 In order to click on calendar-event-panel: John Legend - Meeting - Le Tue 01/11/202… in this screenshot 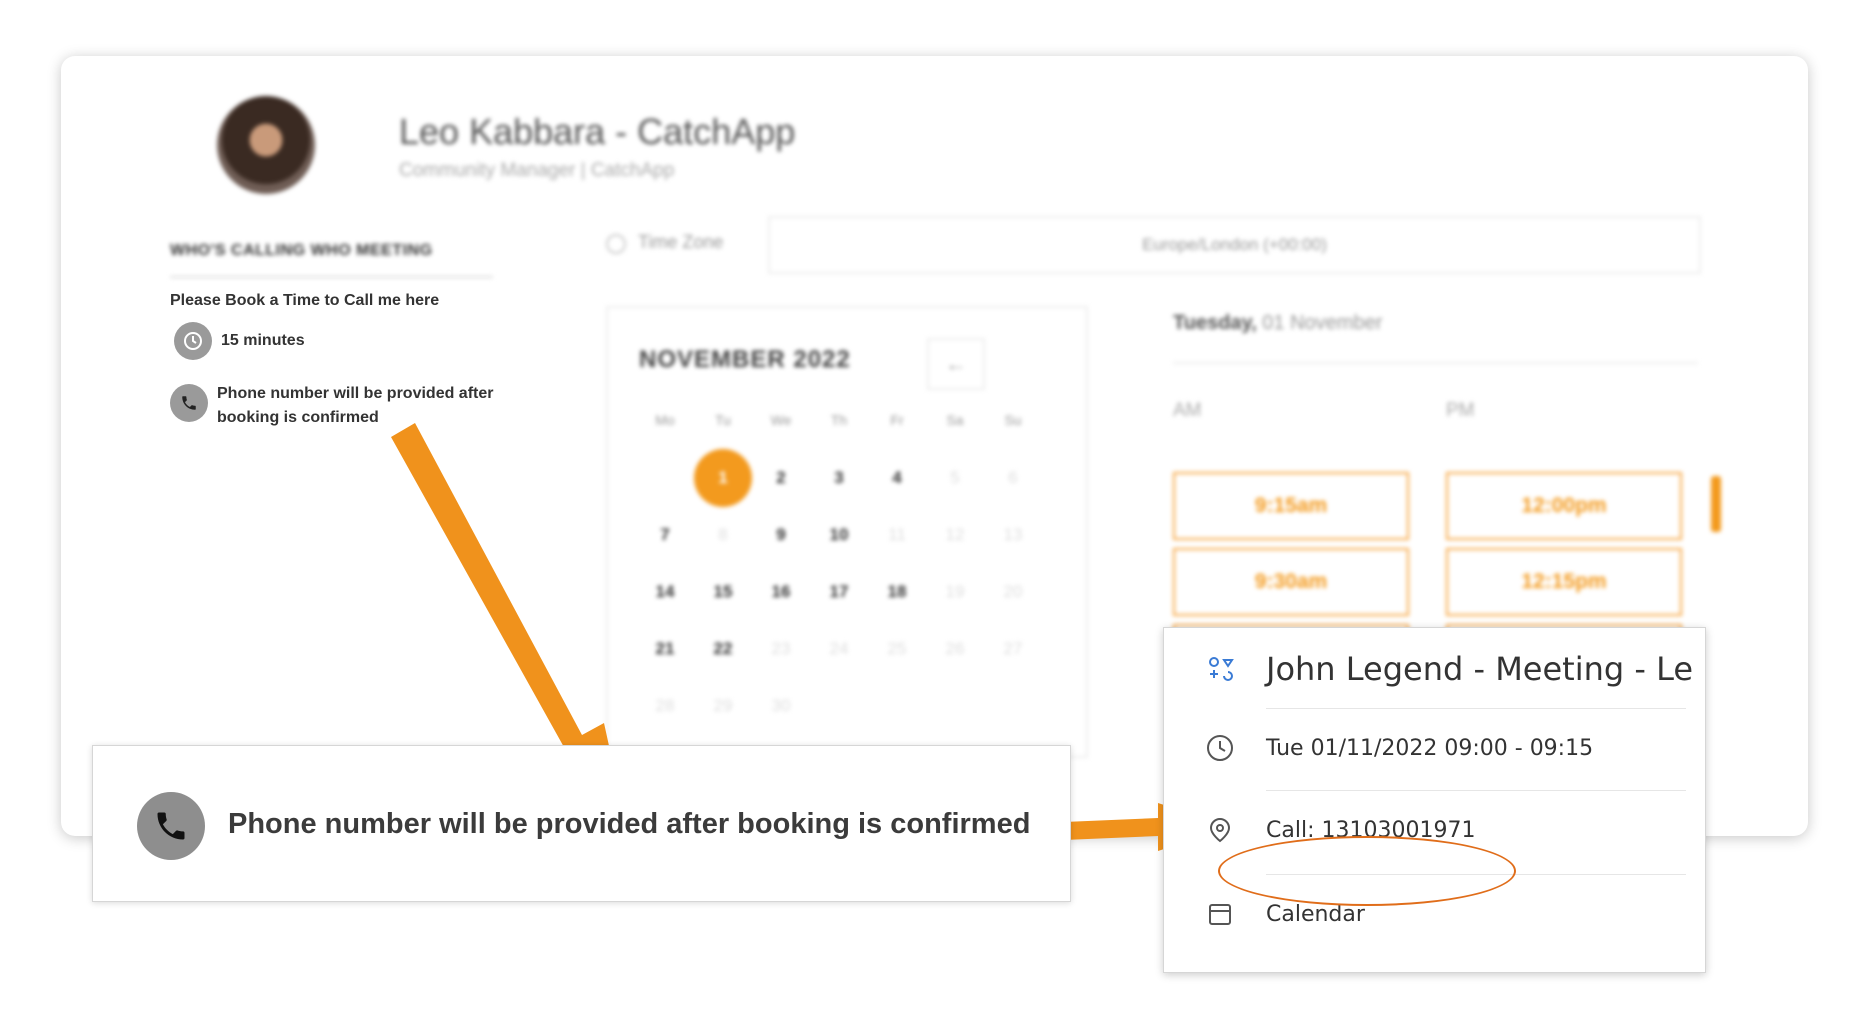, I will do `click(1434, 800)`.